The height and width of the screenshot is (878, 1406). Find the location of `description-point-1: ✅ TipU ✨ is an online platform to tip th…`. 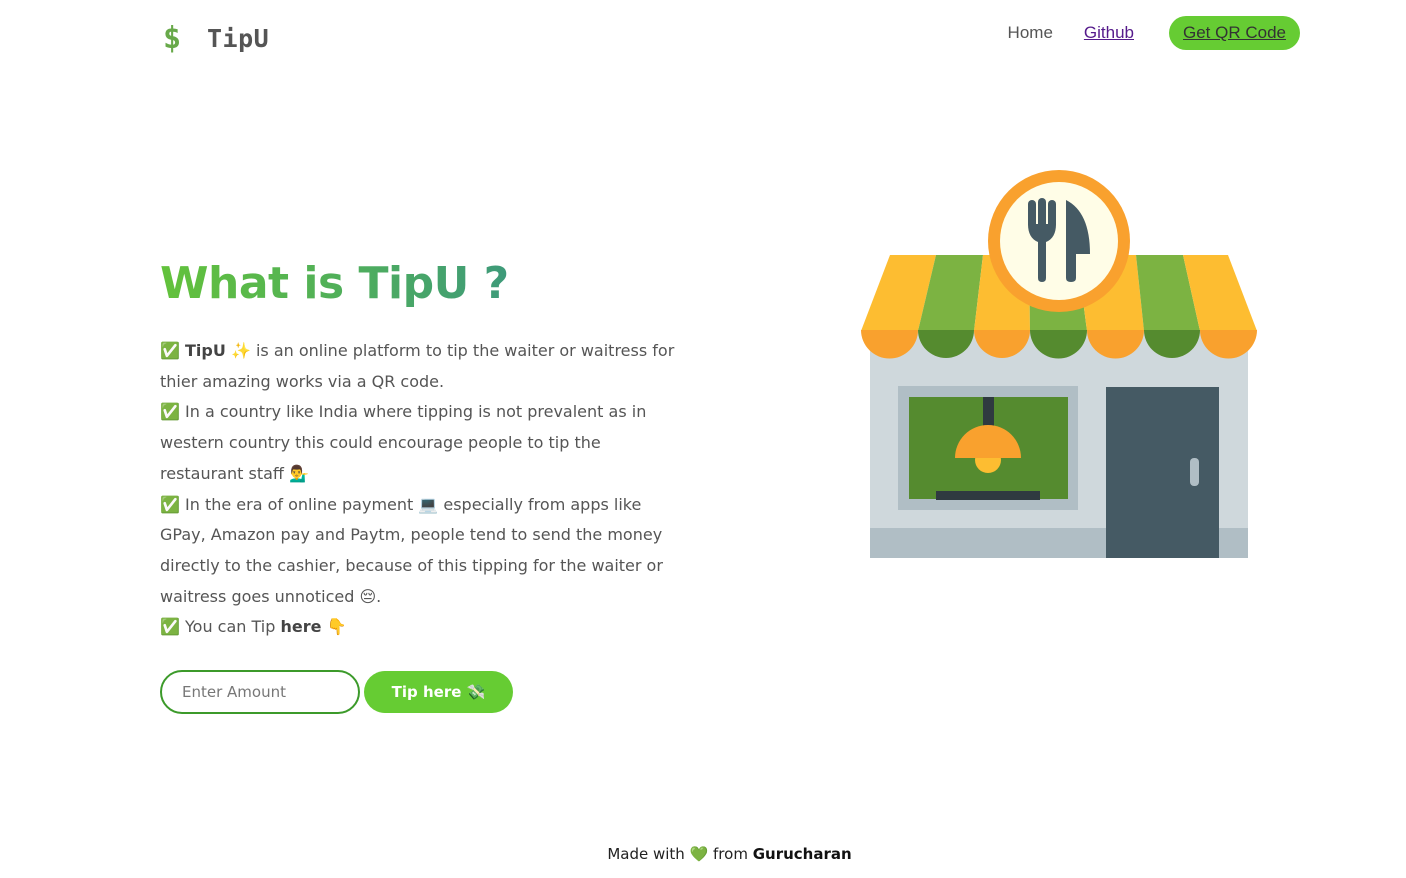

description-point-1: ✅ TipU ✨ is an online platform to tip th… is located at coordinates (417, 366).